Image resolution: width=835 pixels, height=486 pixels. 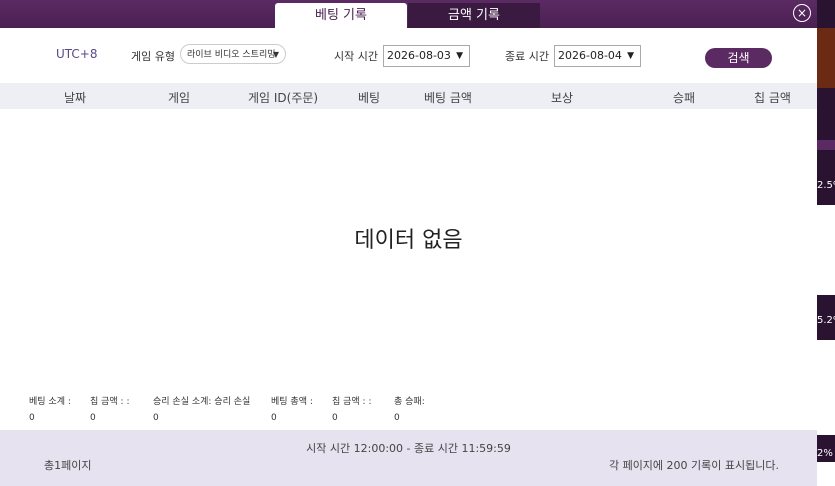 I want to click on modal-top-bar: 베팅 기록 금액 기록 ×, so click(x=408, y=14).